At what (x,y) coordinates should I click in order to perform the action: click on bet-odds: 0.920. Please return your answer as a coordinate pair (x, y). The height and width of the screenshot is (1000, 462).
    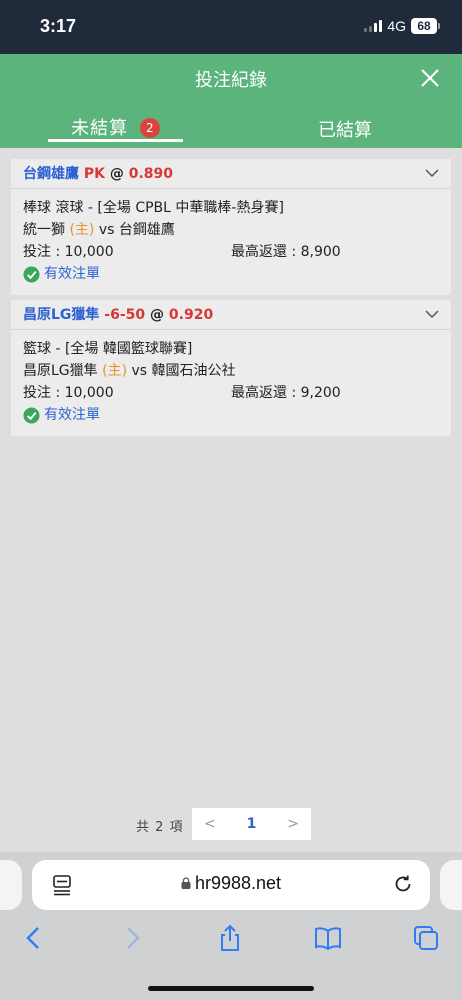
    Looking at the image, I should click on (191, 315).